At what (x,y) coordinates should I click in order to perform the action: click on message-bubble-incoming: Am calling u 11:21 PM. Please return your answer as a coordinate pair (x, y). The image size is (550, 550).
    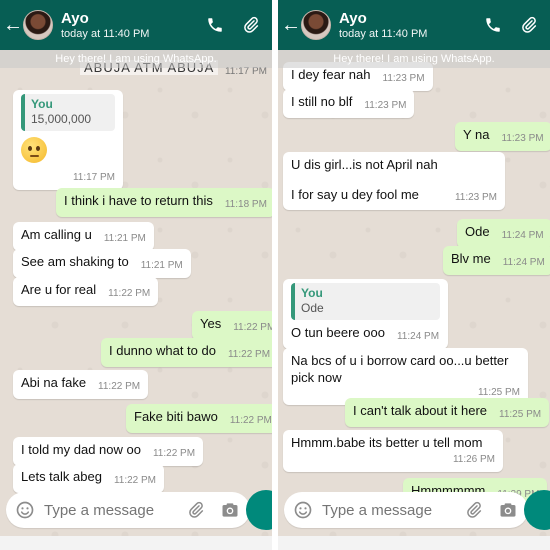
    Looking at the image, I should click on (83, 236).